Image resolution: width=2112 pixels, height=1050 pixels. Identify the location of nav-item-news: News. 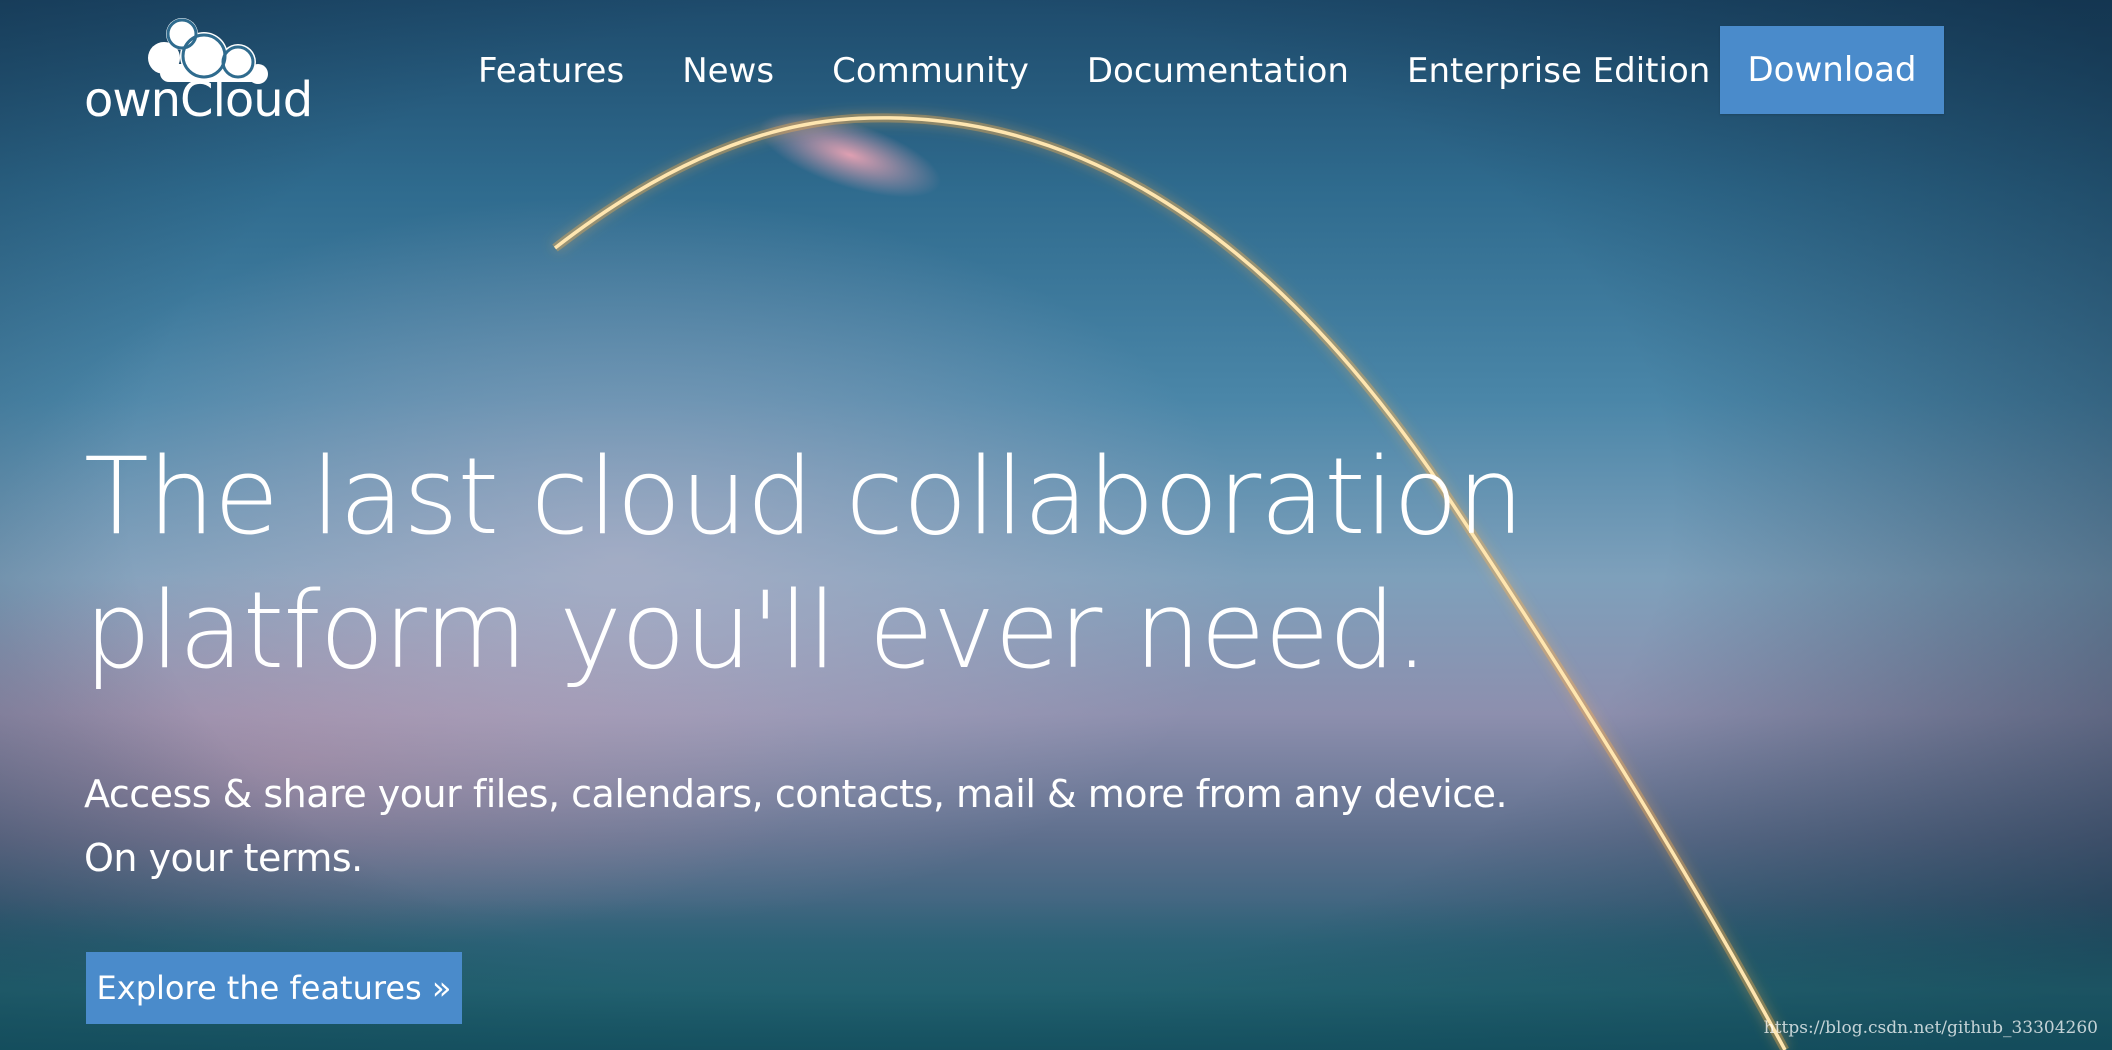
(728, 71).